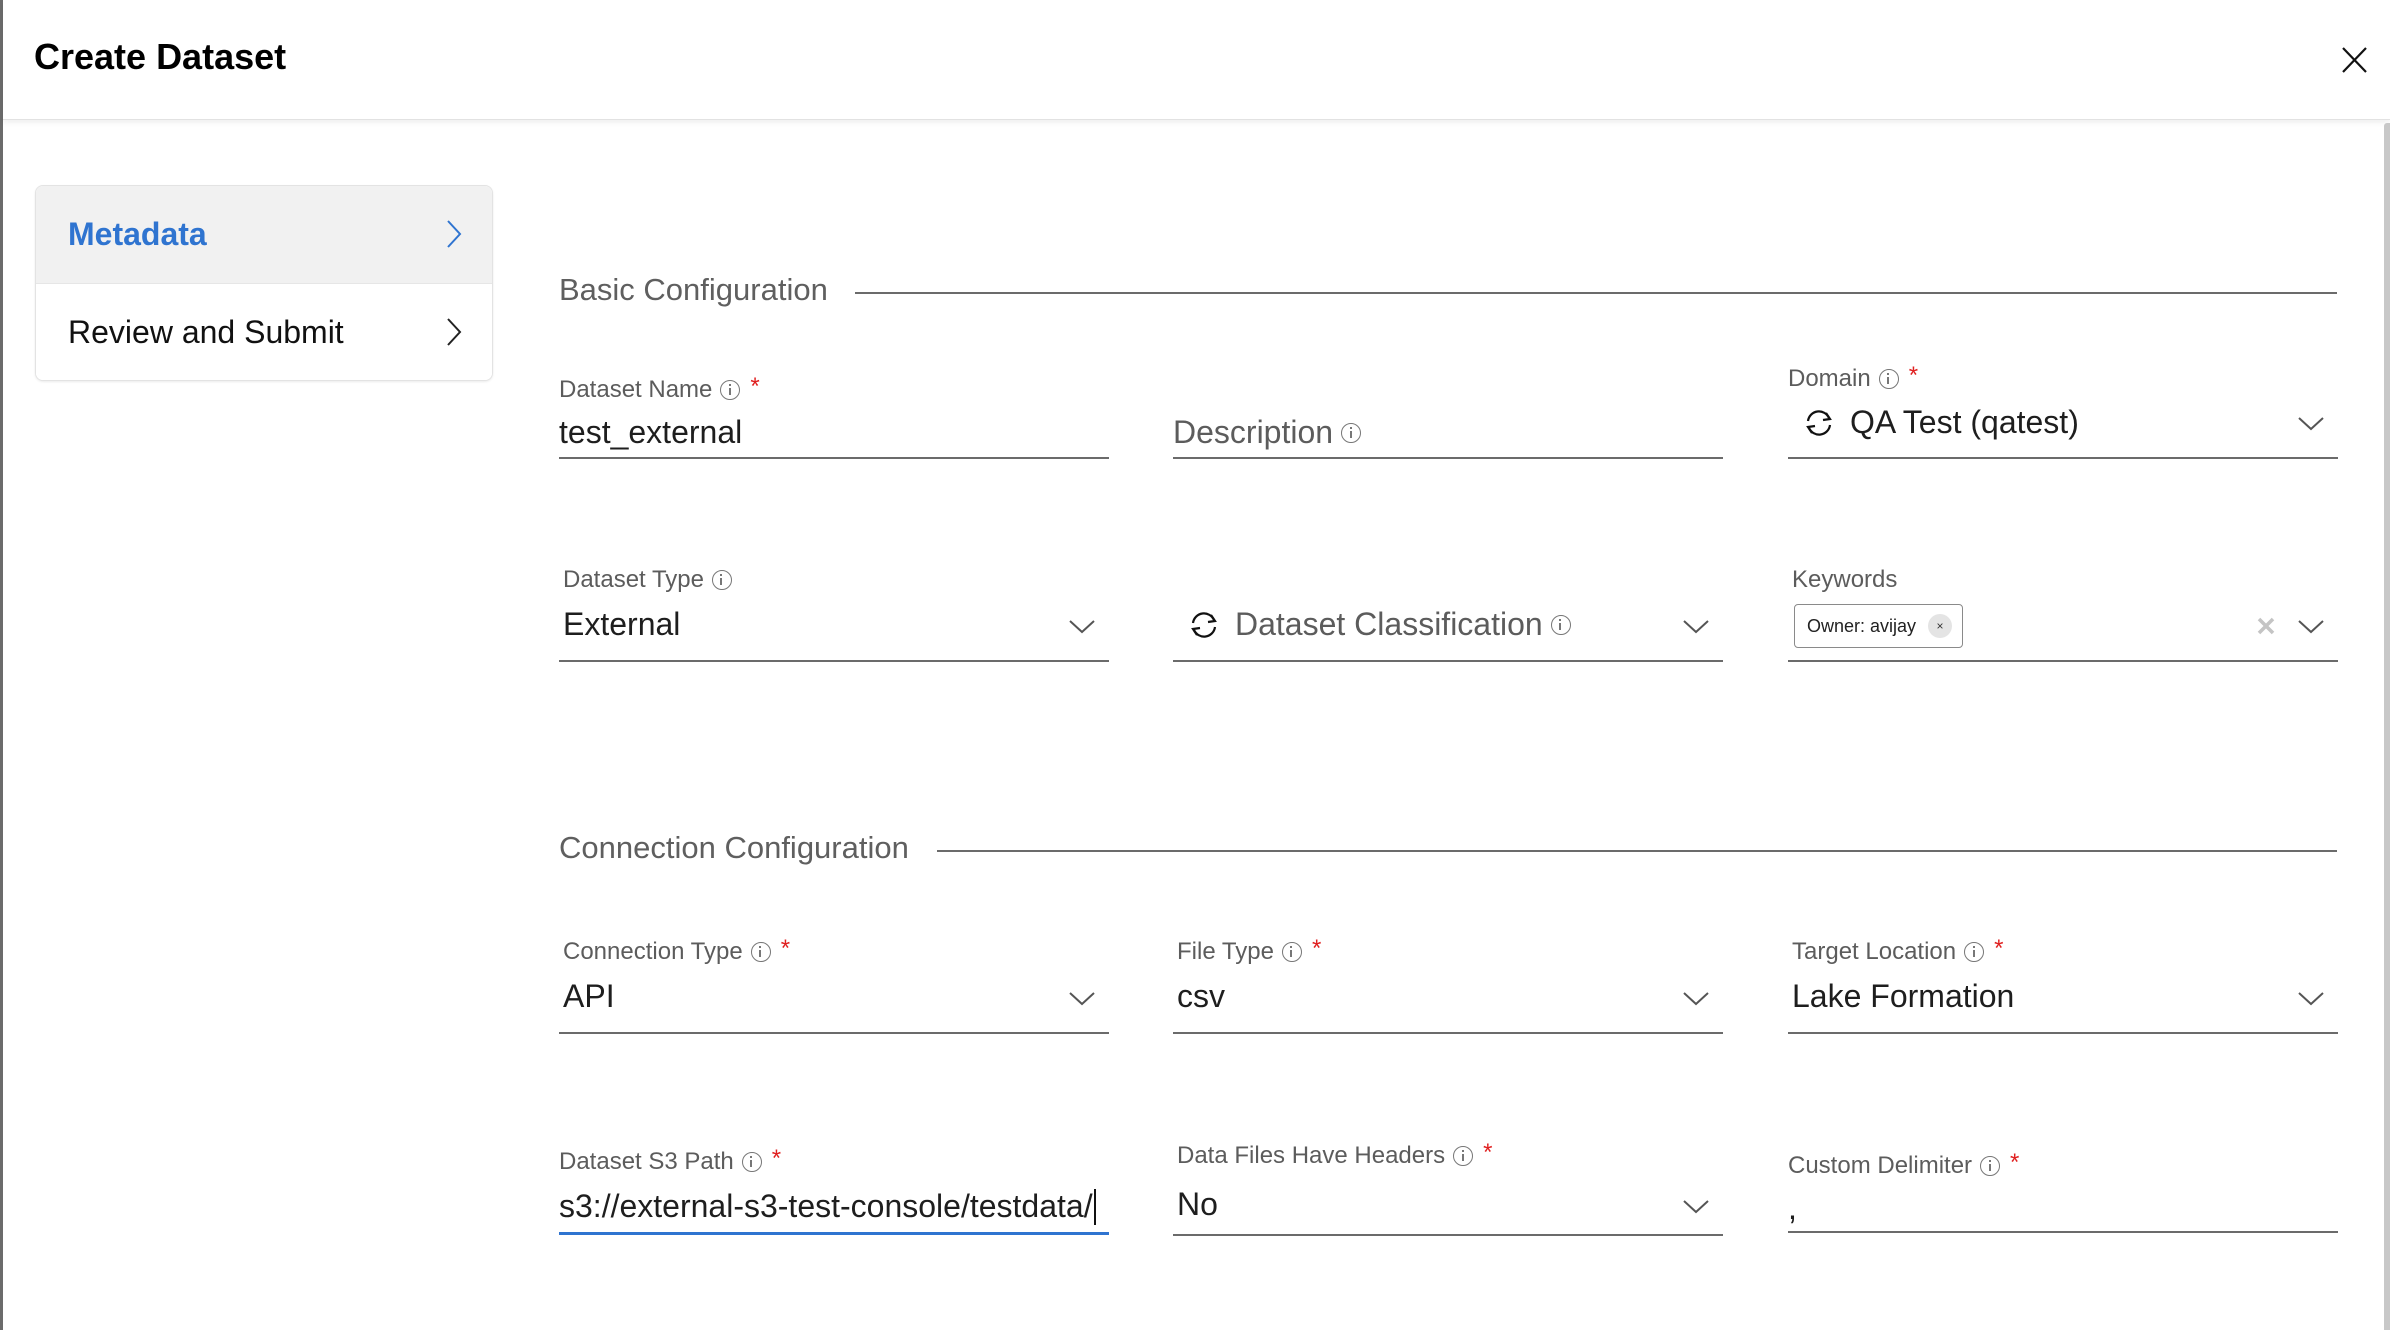 This screenshot has height=1330, width=2390. I want to click on field-value: QA Test (qatest), so click(1940, 422).